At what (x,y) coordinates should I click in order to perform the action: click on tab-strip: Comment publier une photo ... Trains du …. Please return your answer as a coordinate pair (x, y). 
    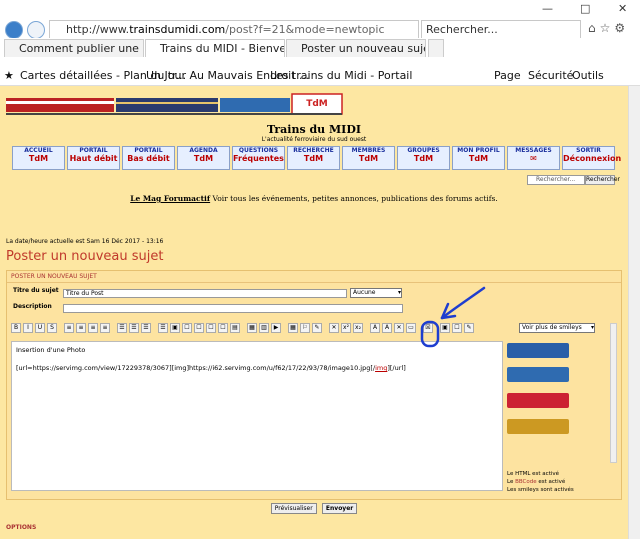
    Looking at the image, I should click on (320, 48).